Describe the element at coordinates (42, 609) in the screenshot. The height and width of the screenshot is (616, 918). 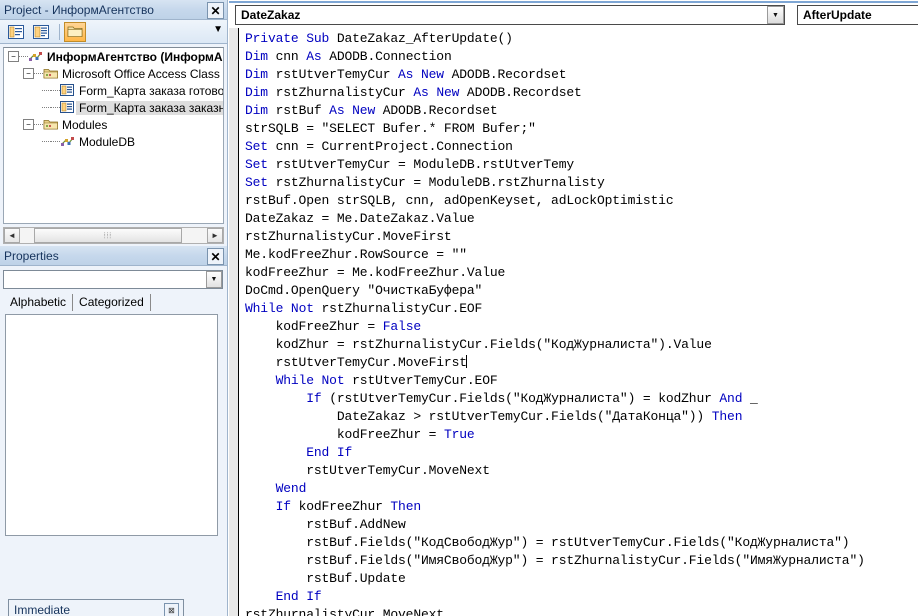
I see `immediate-title: Immediate` at that location.